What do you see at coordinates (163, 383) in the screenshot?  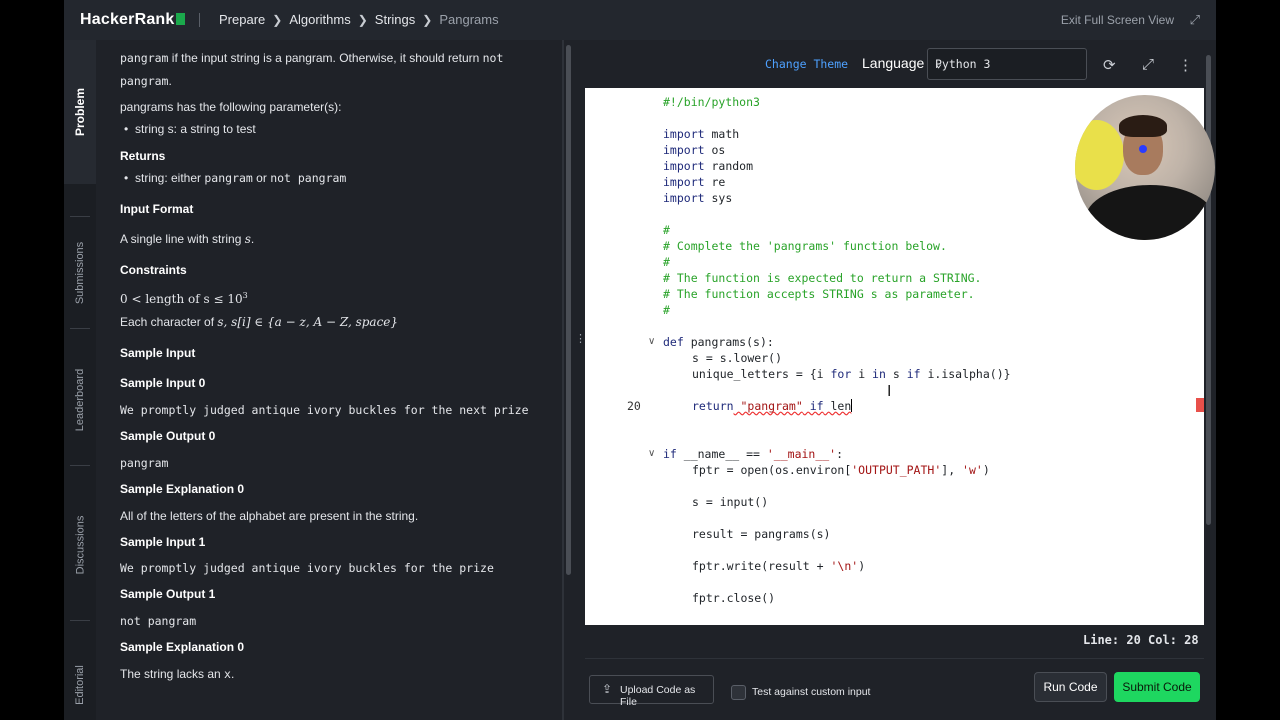 I see `sample-input-0-heading: Sample Input 0` at bounding box center [163, 383].